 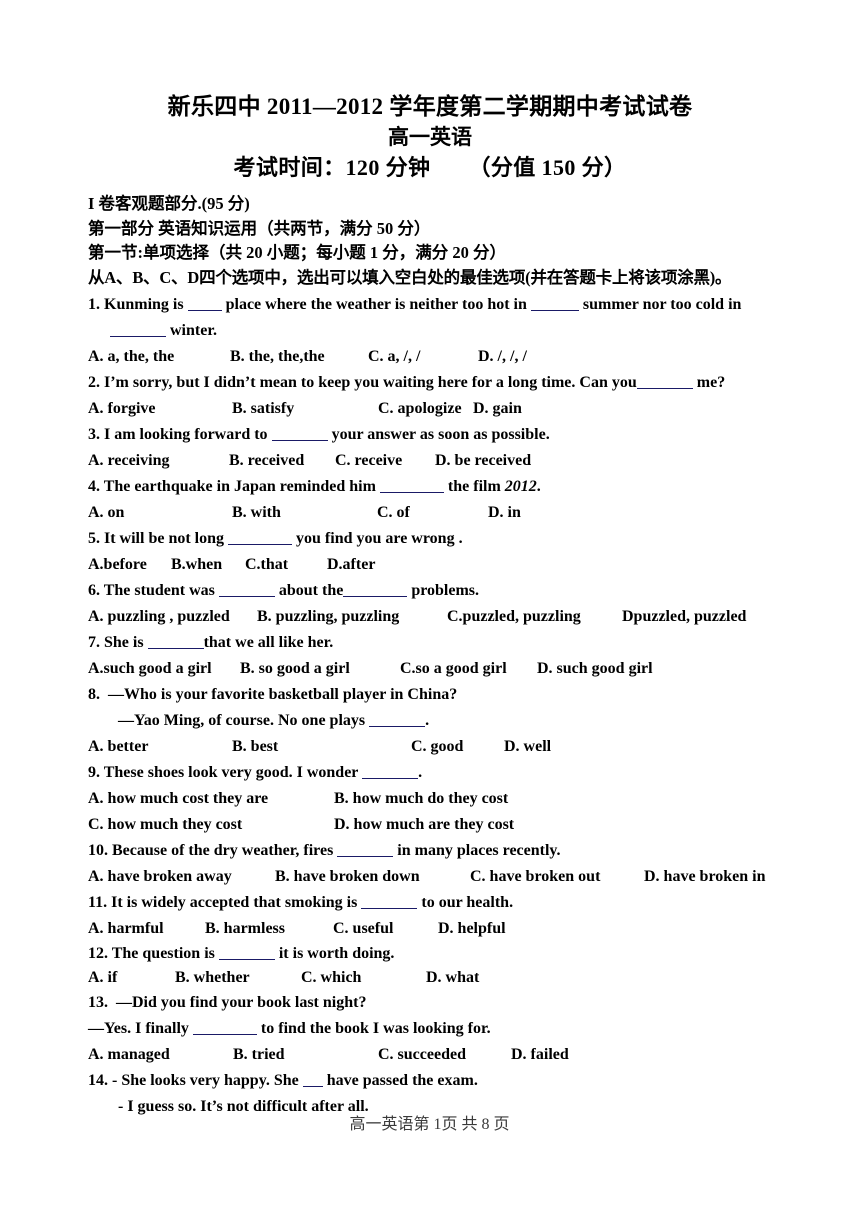 I want to click on option-c: C. which, so click(x=363, y=978).